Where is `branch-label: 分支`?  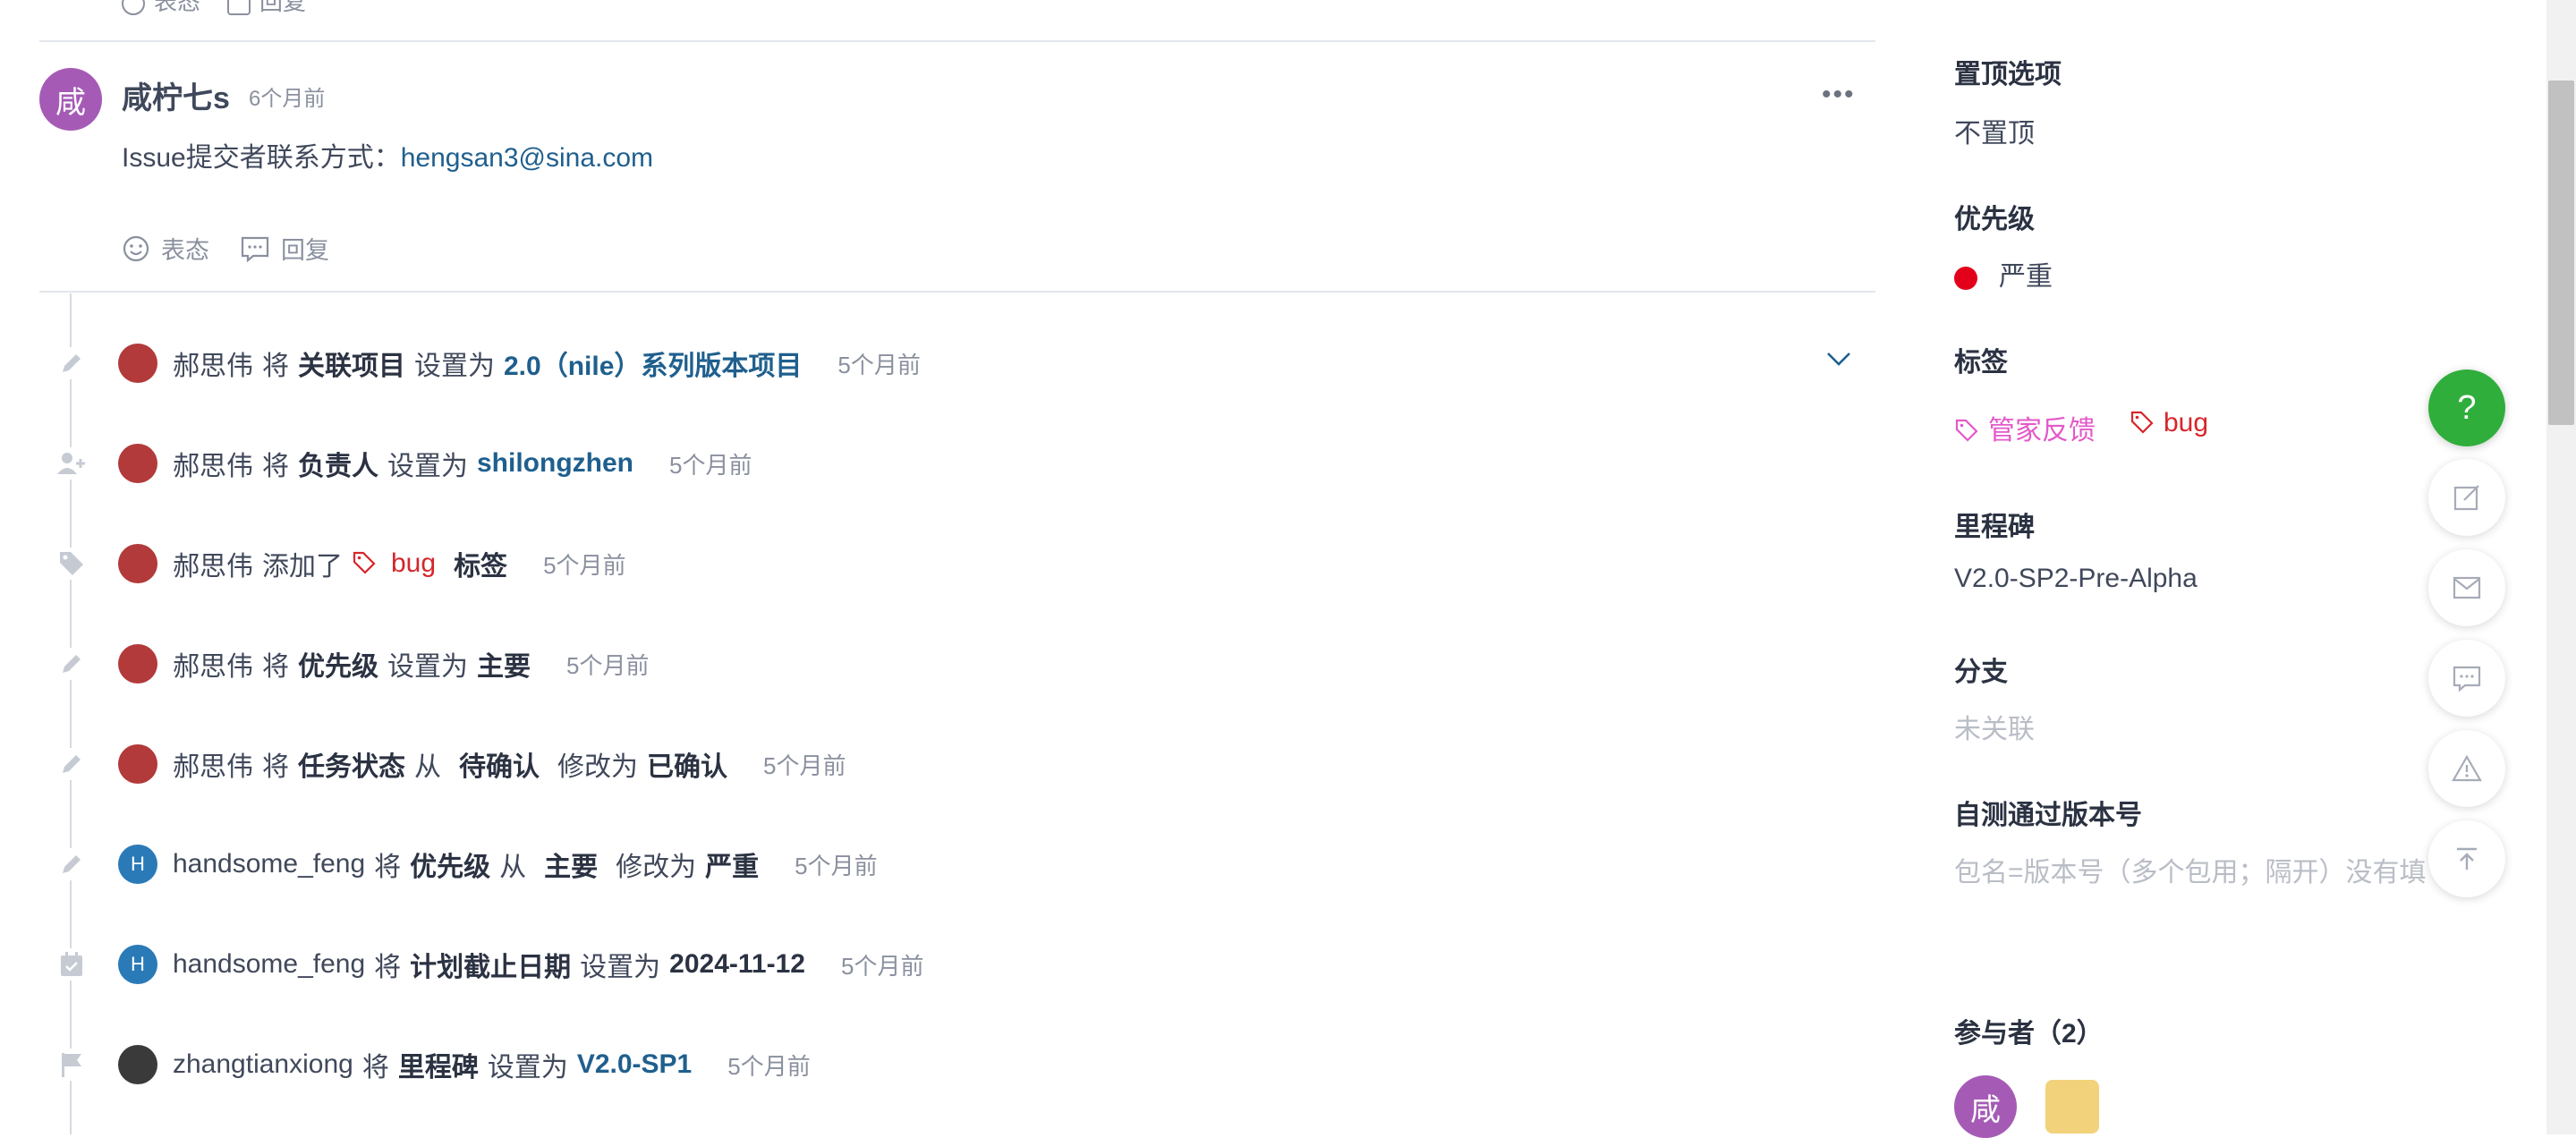 branch-label: 分支 is located at coordinates (1981, 672).